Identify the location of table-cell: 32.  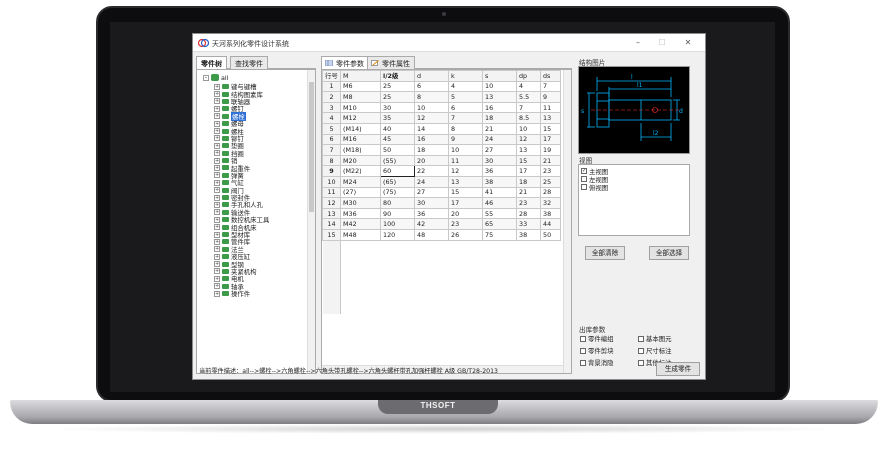
(550, 203).